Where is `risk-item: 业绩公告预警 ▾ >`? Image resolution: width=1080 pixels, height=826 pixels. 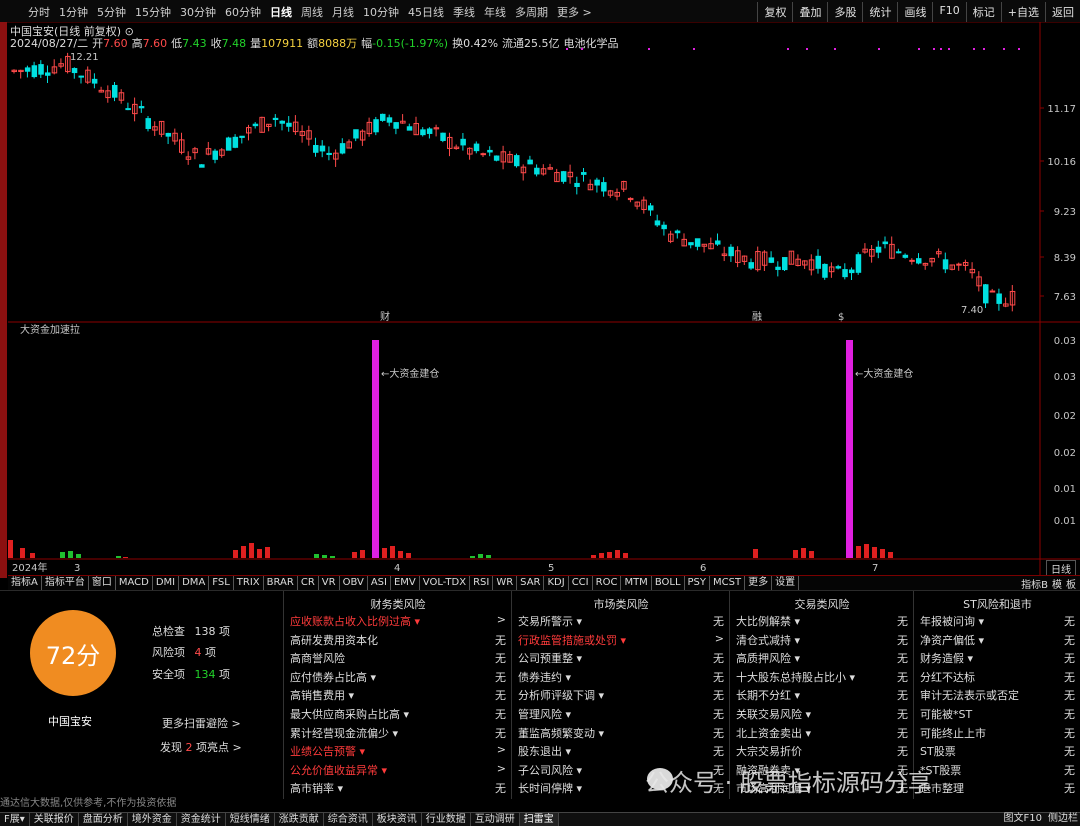 risk-item: 业绩公告预警 ▾ > is located at coordinates (398, 752).